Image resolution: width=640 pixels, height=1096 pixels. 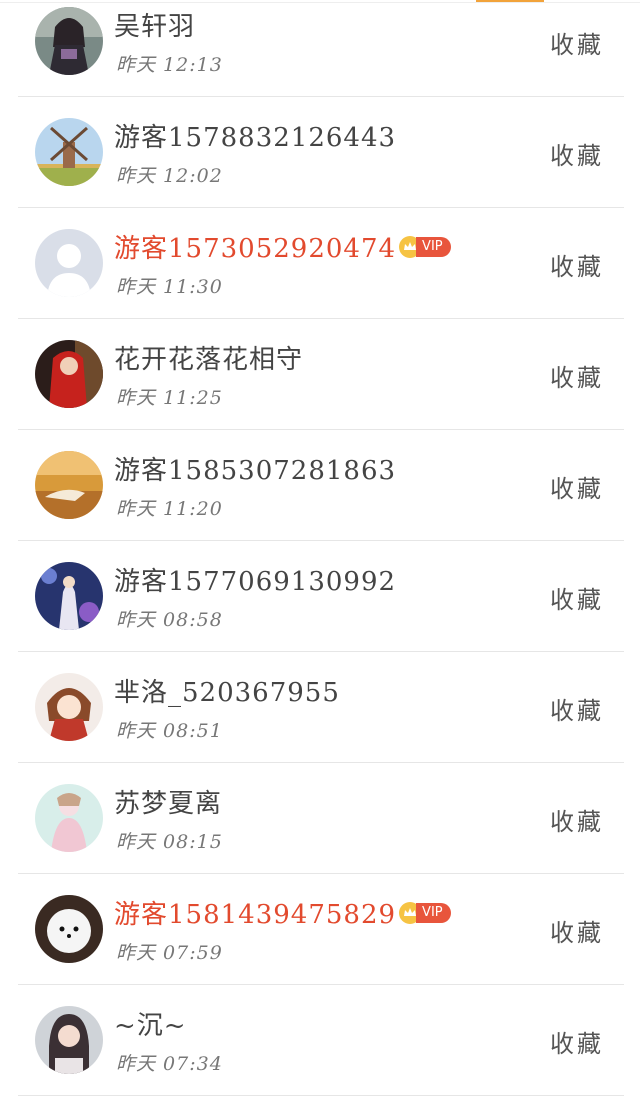 I want to click on user-name: 游客1573052920474, so click(x=255, y=249).